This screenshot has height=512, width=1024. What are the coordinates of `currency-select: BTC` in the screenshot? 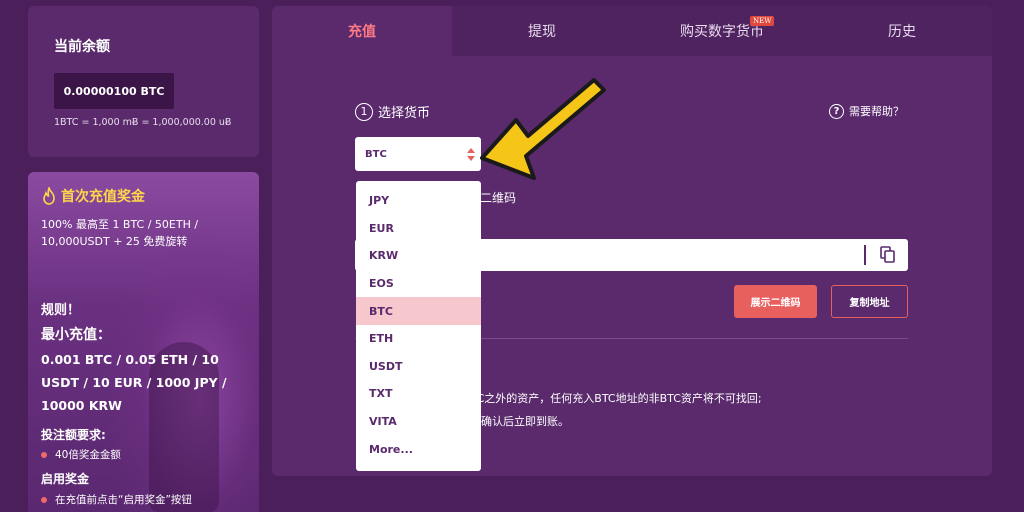 It's located at (418, 154).